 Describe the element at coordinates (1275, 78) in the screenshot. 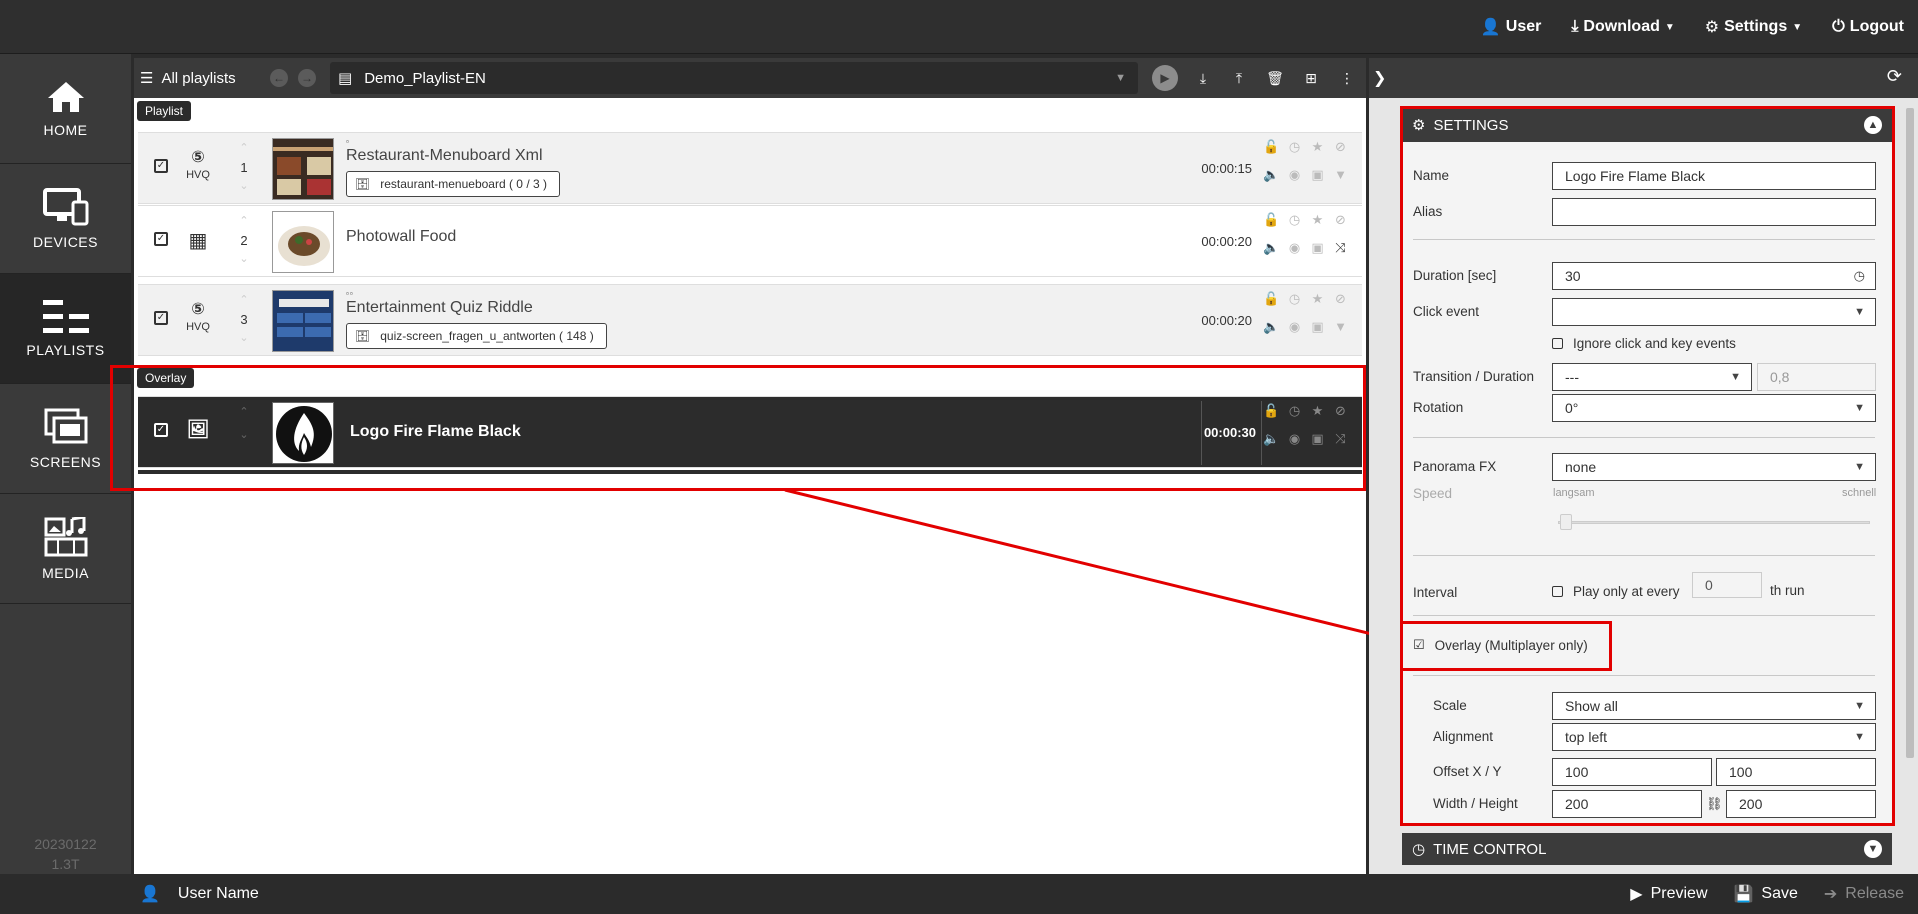

I see `trash-icon: 🗑` at that location.